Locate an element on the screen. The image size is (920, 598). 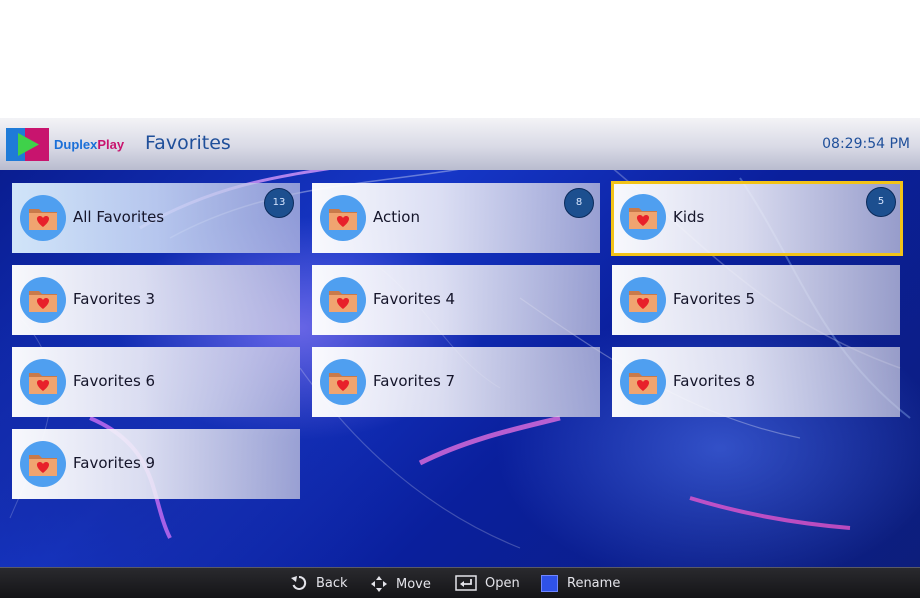
tile-label: Favorites 7 is located at coordinates (414, 381).